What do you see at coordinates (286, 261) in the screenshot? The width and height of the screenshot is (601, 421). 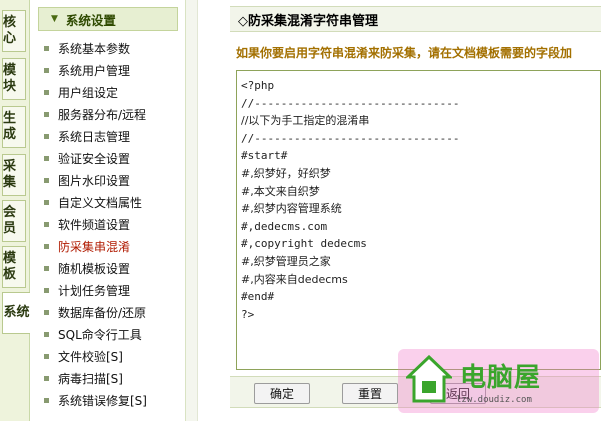 I see `code-line: #,织梦管理员之家` at bounding box center [286, 261].